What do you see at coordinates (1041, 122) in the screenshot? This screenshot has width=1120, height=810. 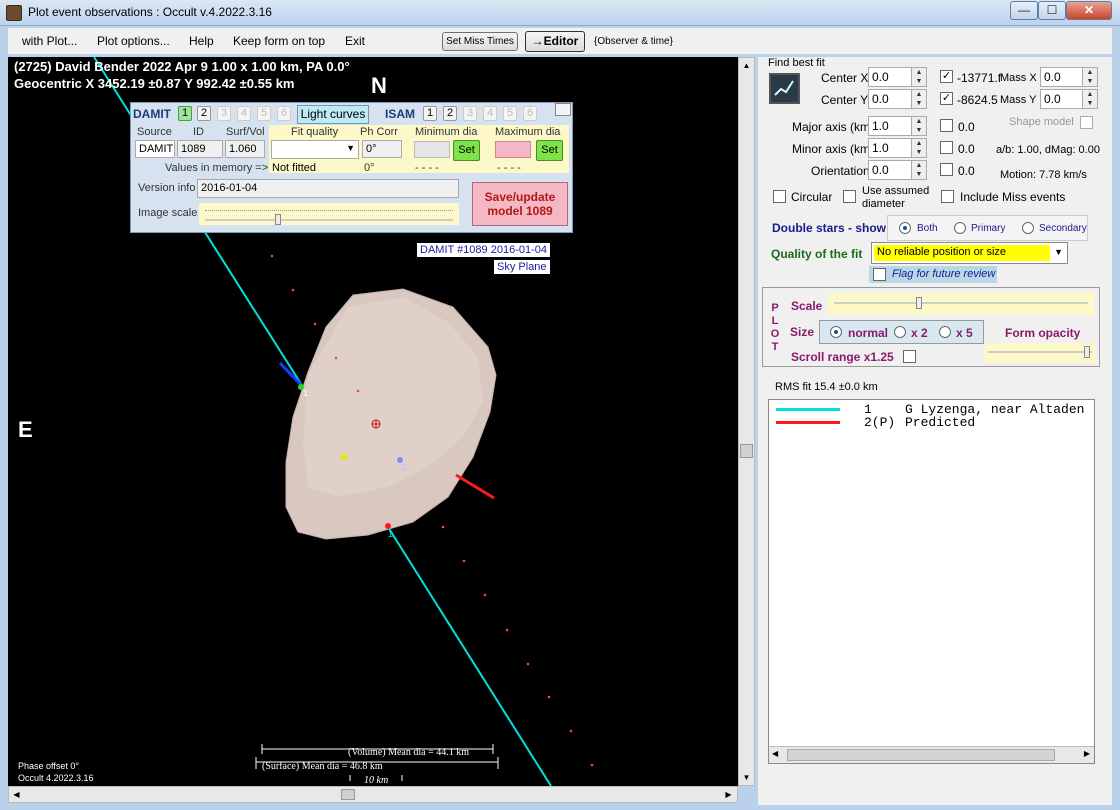 I see `shape-model-label: Shape model` at bounding box center [1041, 122].